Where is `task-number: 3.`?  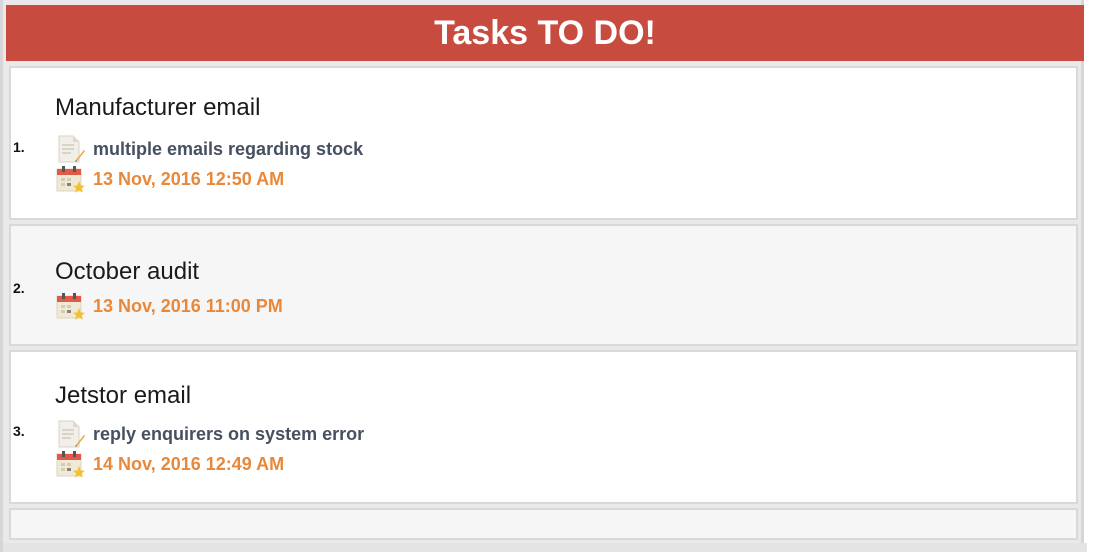
task-number: 3. is located at coordinates (19, 431).